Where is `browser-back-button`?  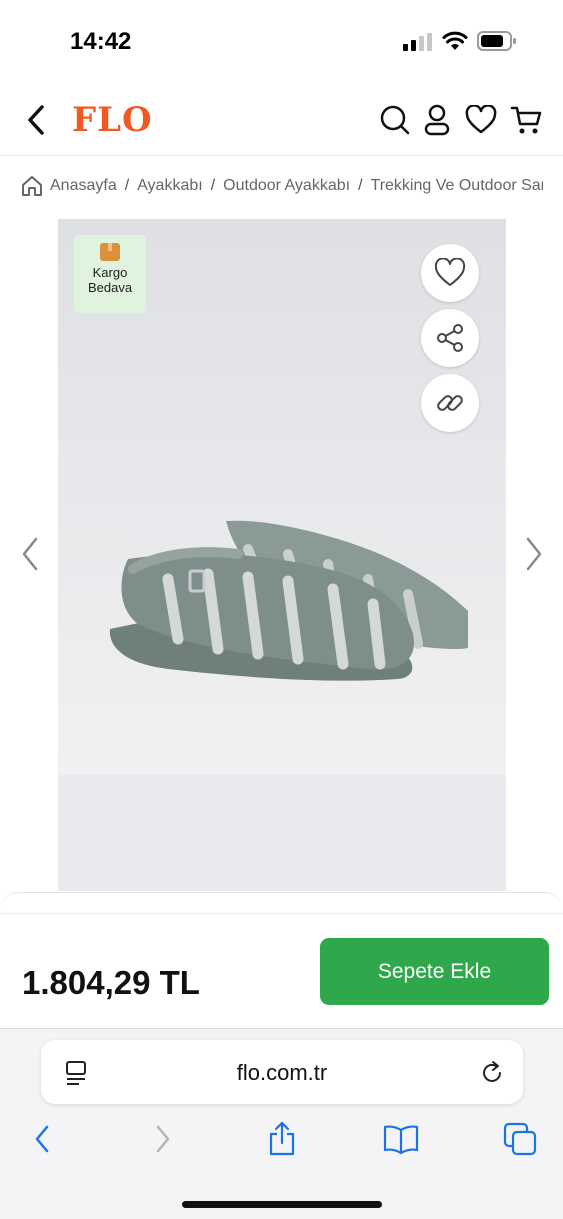
browser-back-button is located at coordinates (42, 1139).